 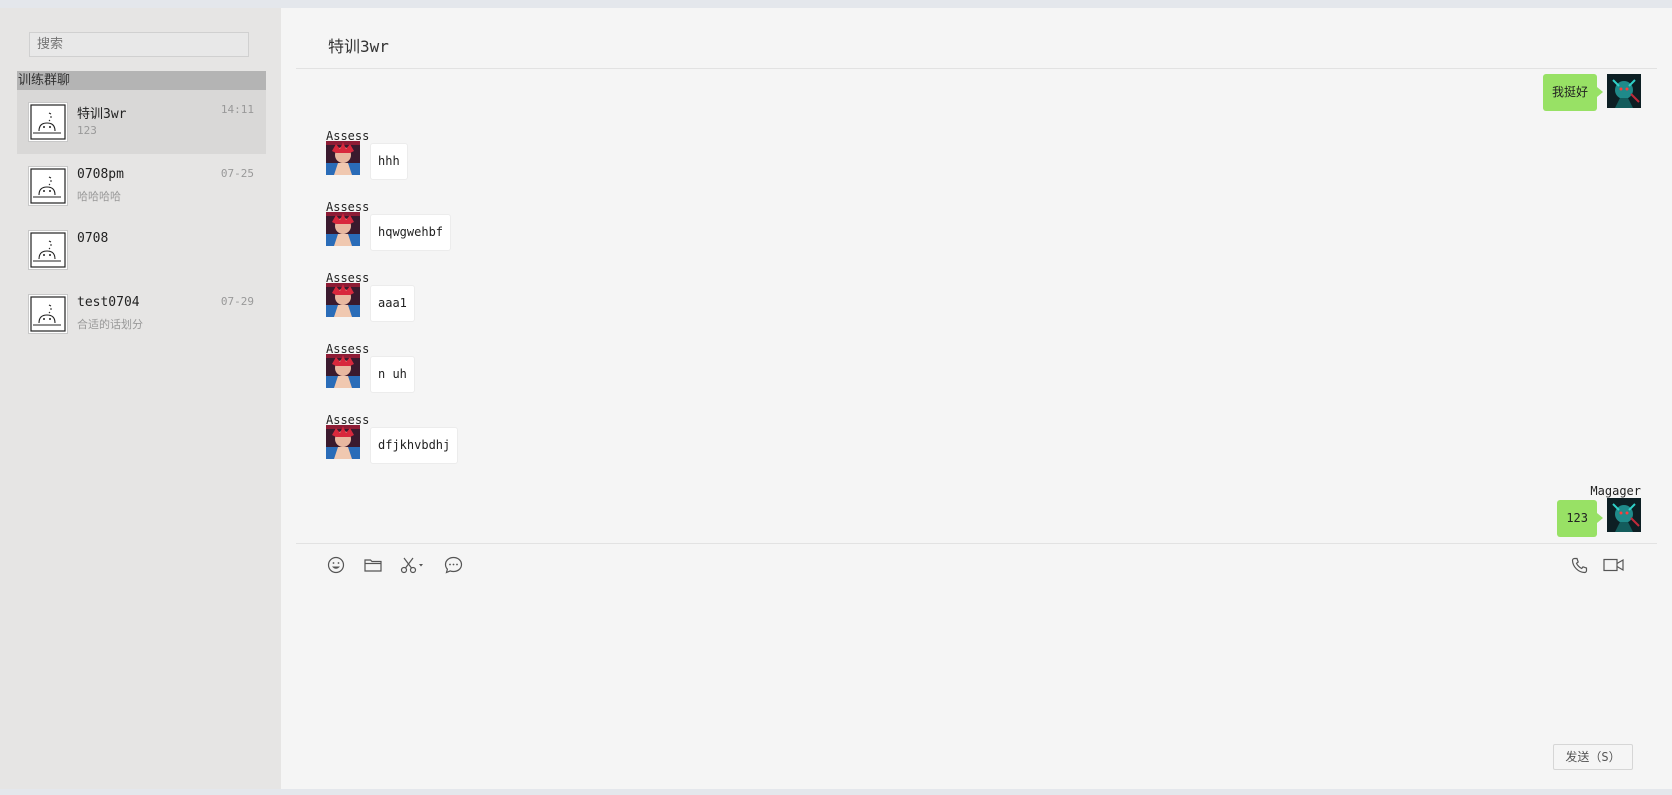 I want to click on folder-icon, so click(x=373, y=565).